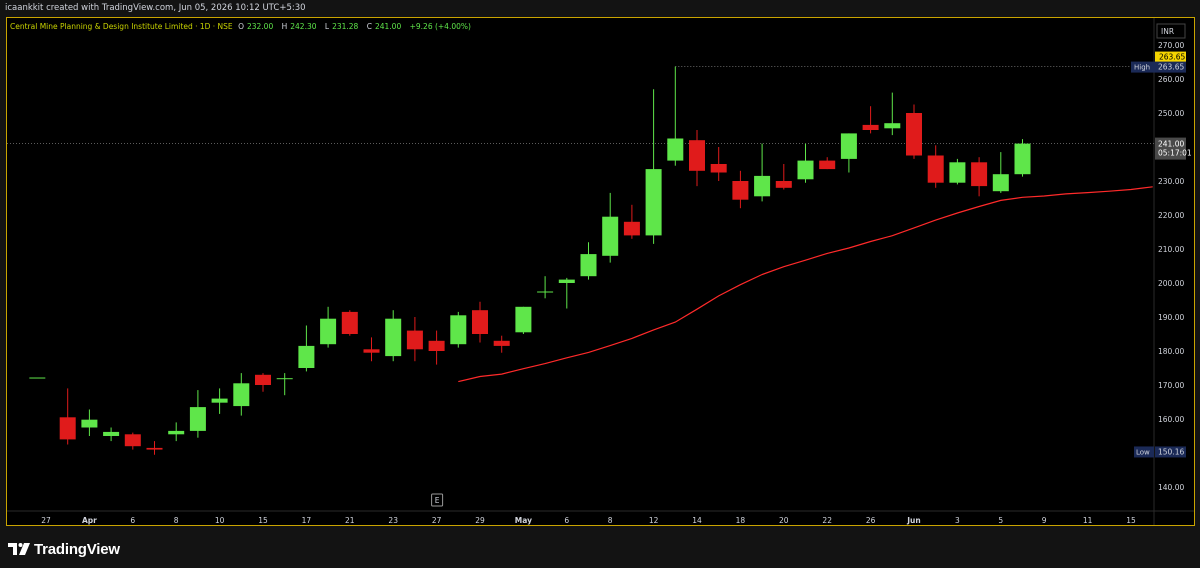 The height and width of the screenshot is (568, 1200). I want to click on open-label: O, so click(241, 26).